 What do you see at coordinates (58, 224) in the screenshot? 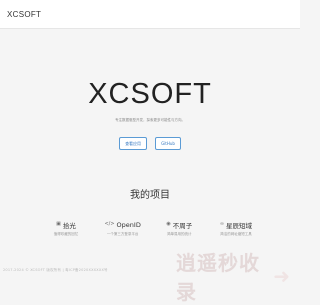
I see `image-icon: ▣` at bounding box center [58, 224].